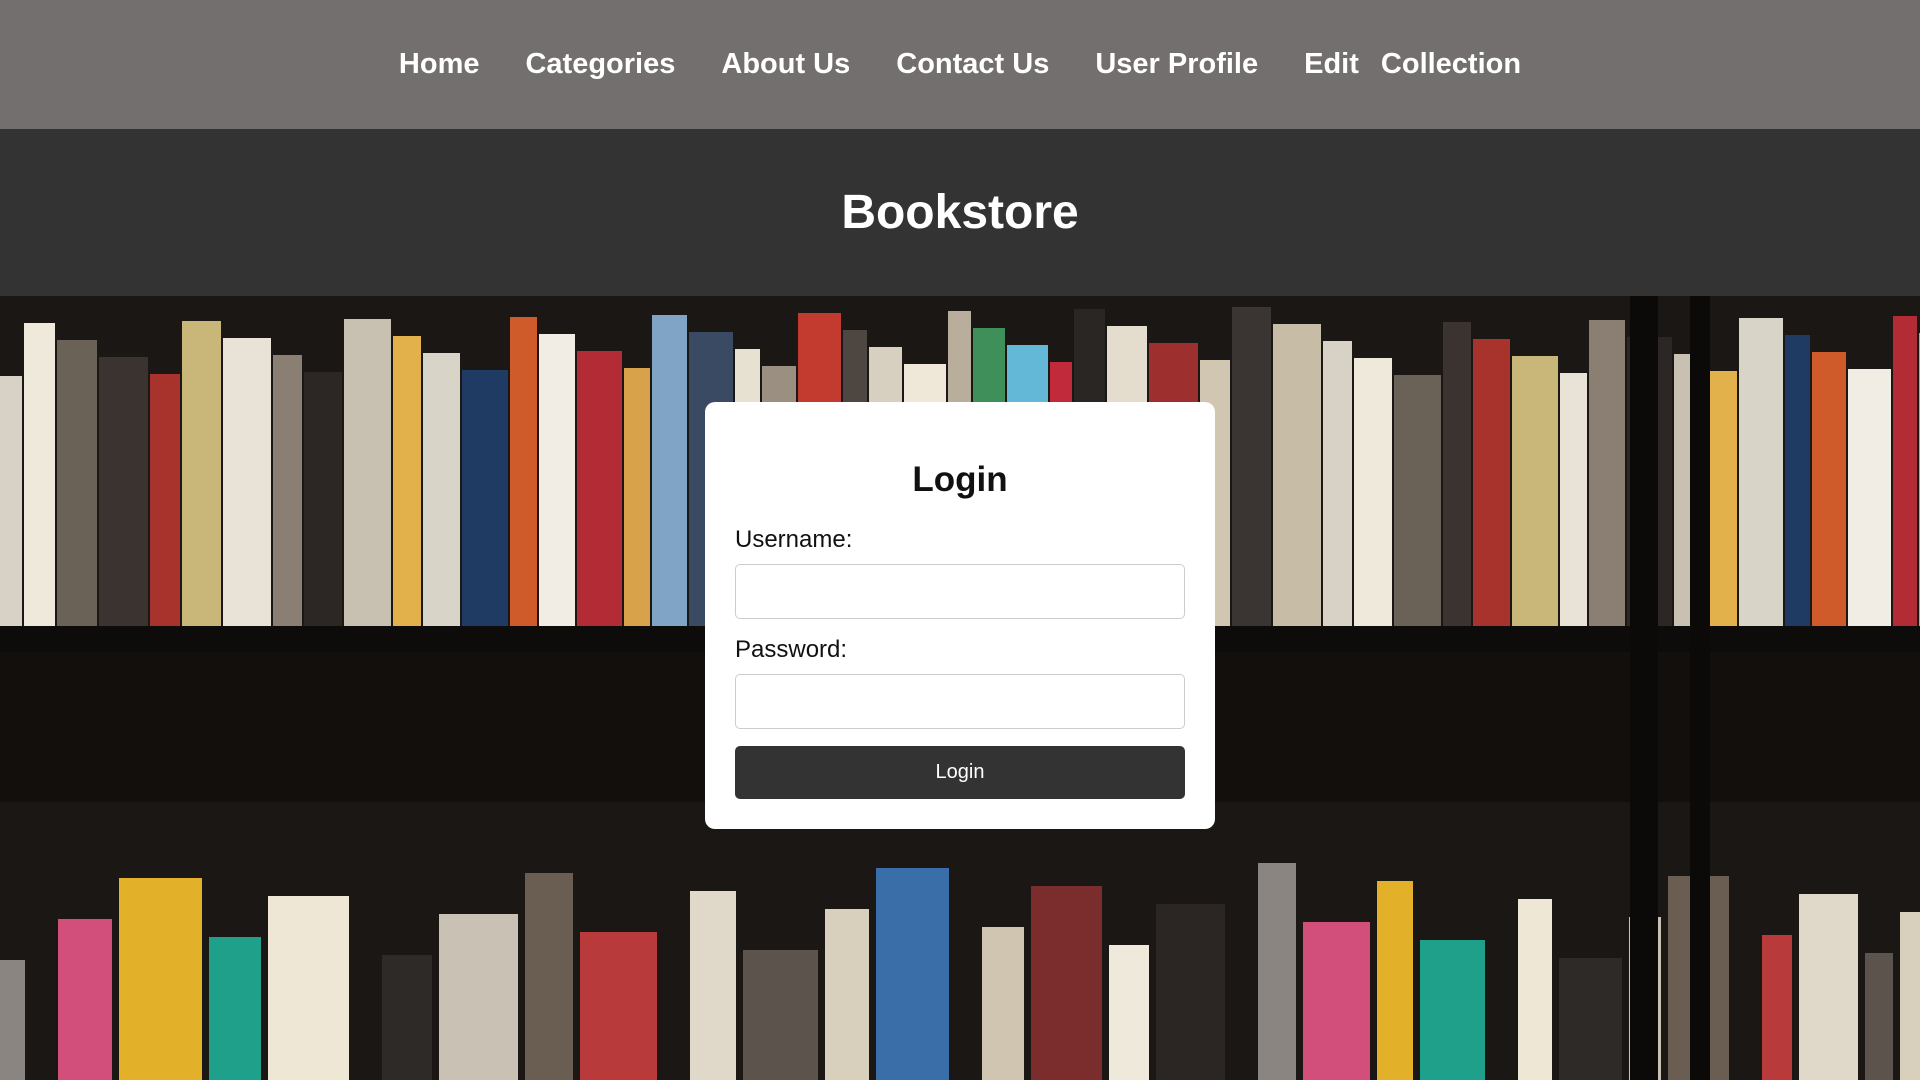 The height and width of the screenshot is (1080, 1920). What do you see at coordinates (785, 64) in the screenshot?
I see `nav-link-about-us: About Us` at bounding box center [785, 64].